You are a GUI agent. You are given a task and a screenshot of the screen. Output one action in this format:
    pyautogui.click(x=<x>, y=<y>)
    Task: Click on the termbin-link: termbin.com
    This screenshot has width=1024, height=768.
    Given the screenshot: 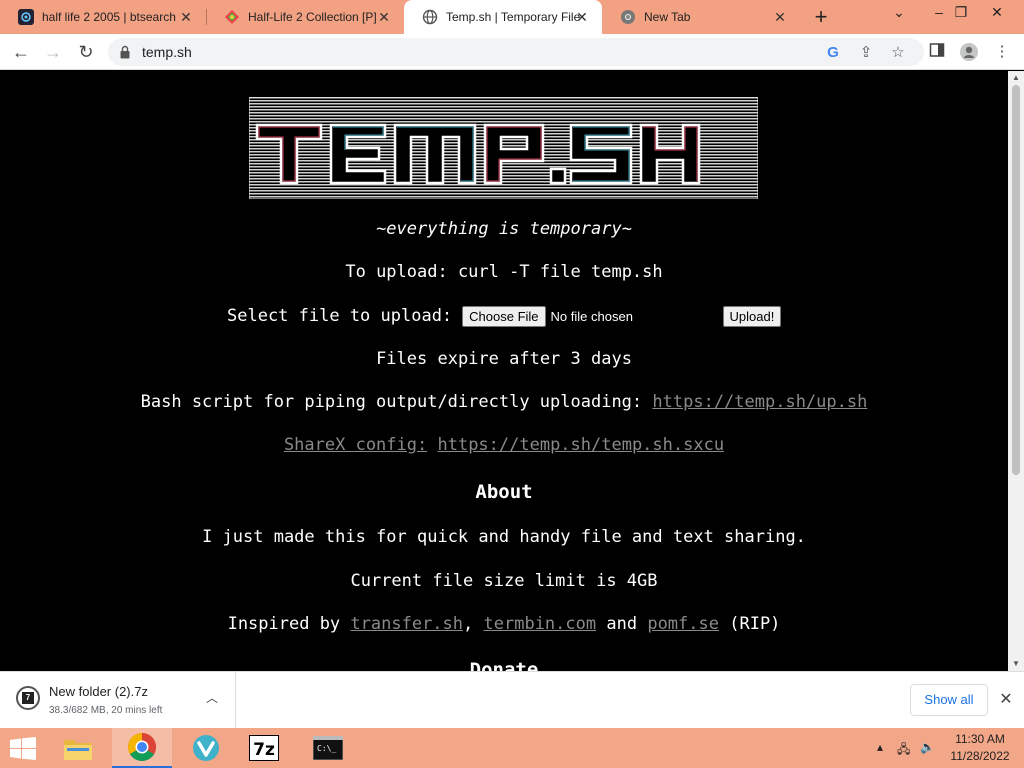 What is the action you would take?
    pyautogui.click(x=540, y=624)
    